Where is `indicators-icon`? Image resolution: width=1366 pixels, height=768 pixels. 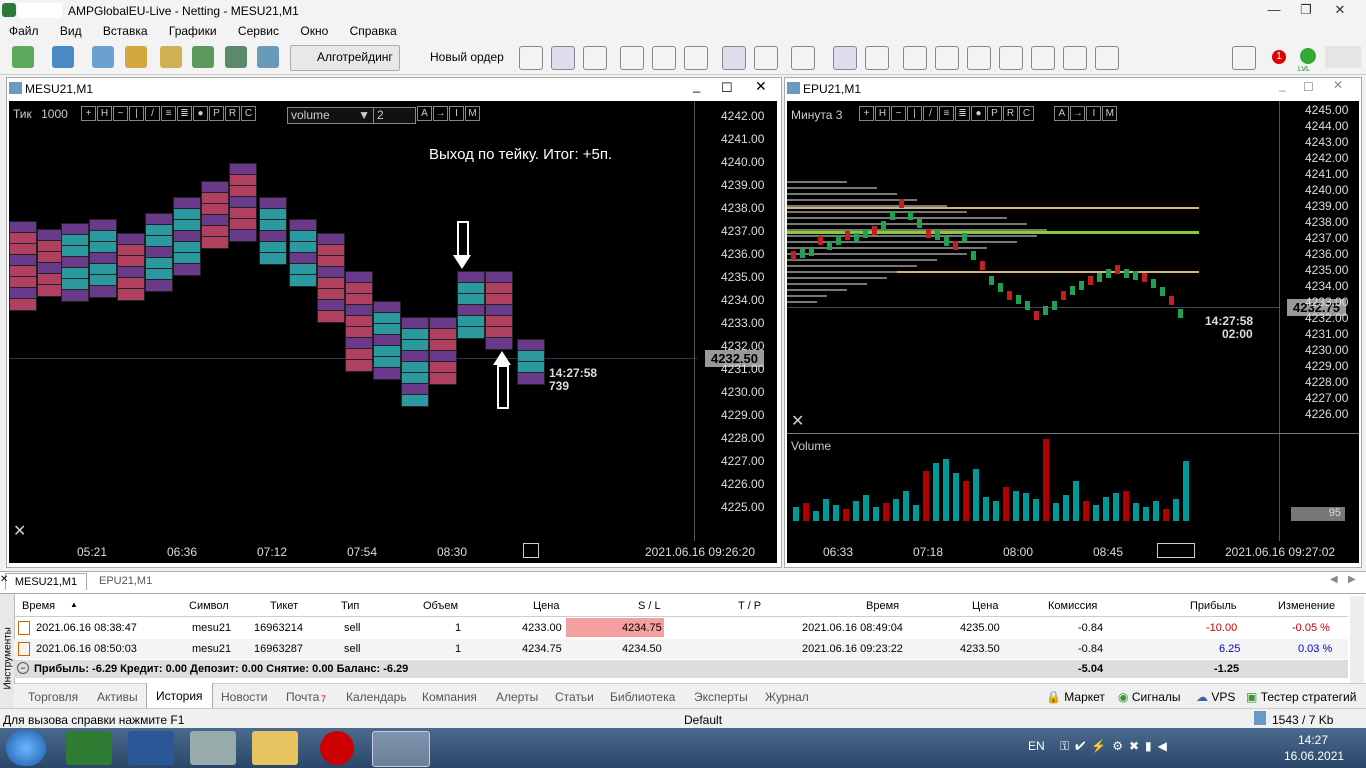 indicators-icon is located at coordinates (803, 58).